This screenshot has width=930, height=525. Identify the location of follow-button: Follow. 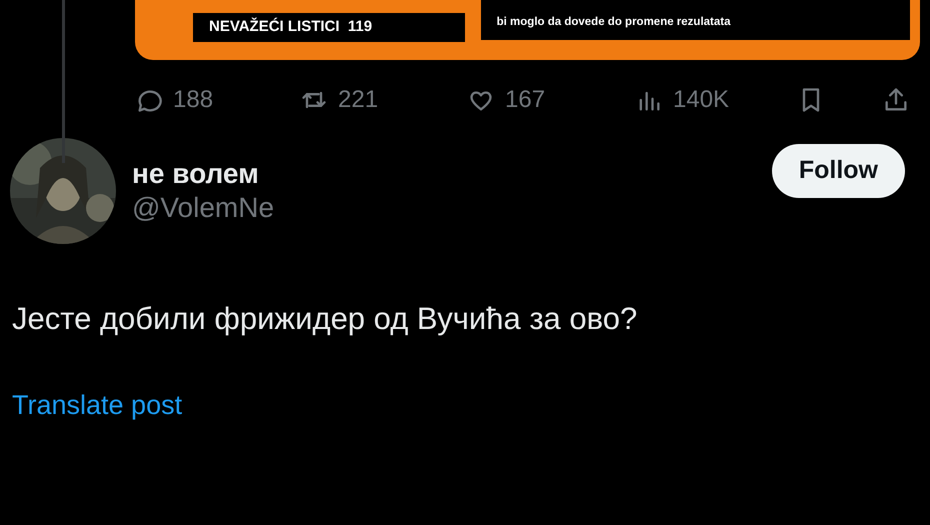
(838, 171).